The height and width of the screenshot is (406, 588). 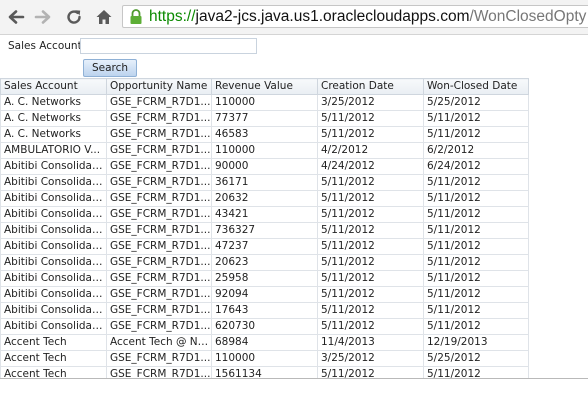 I want to click on cell-revenue-value: 20632, so click(x=264, y=198).